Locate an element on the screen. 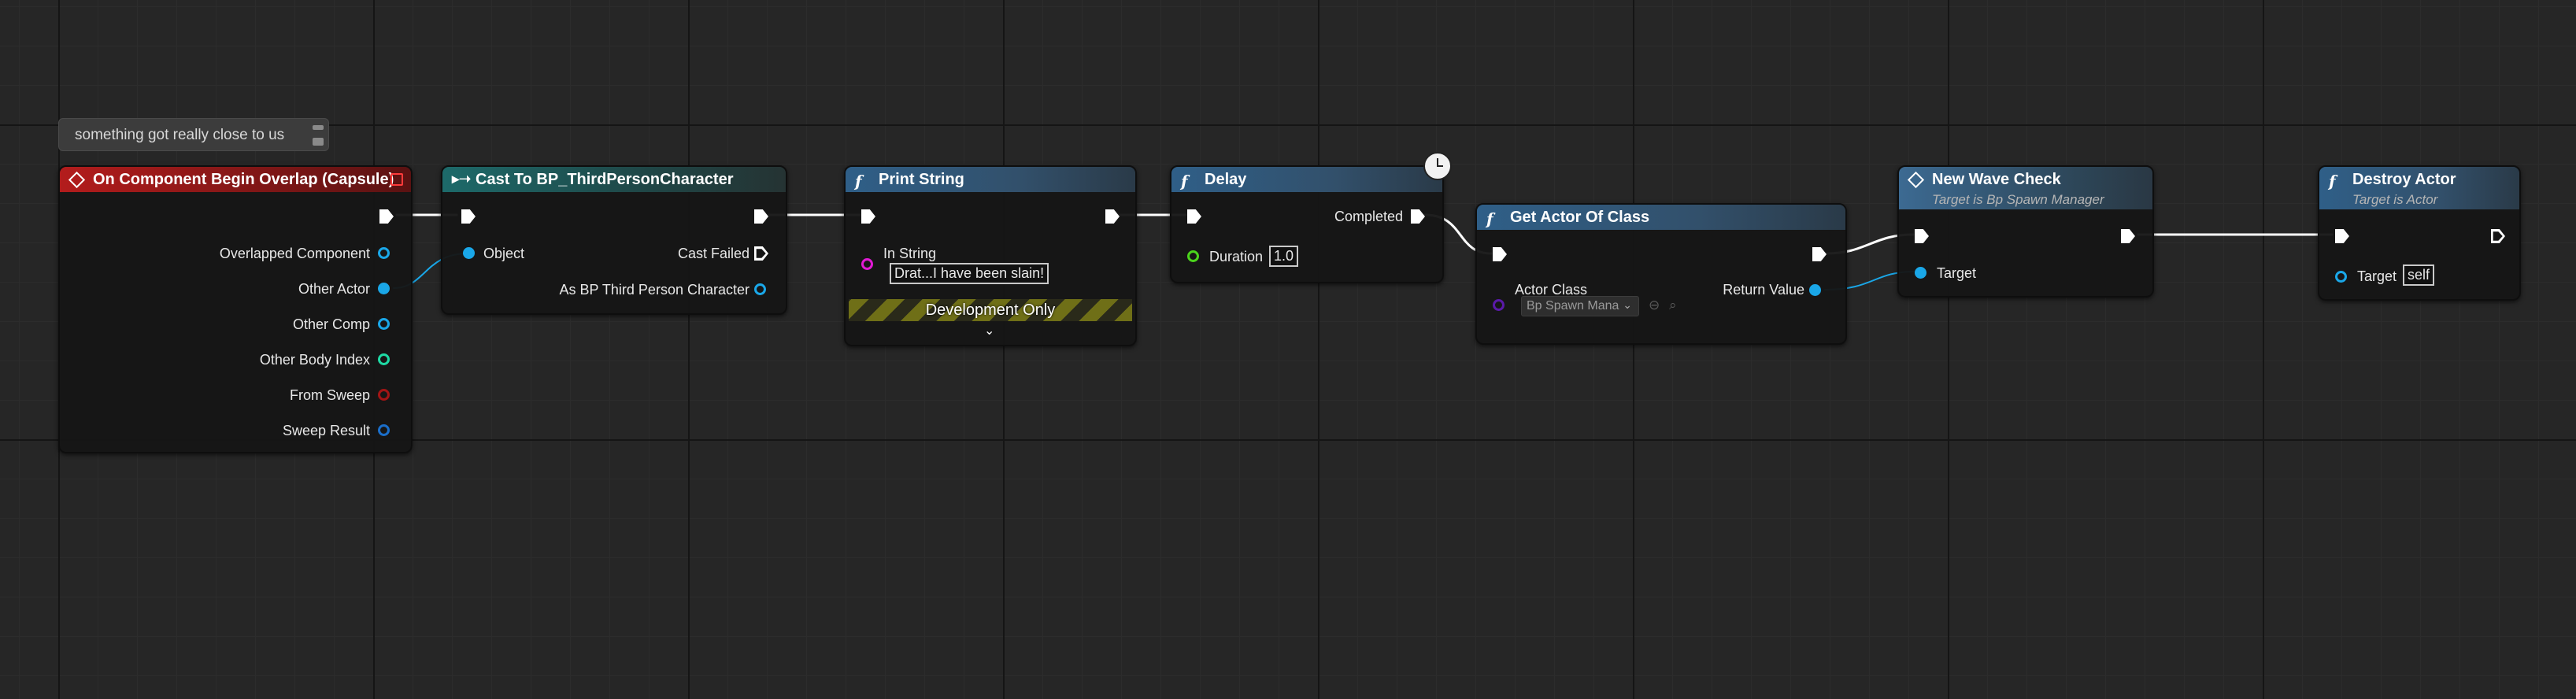 This screenshot has width=2576, height=699. struct-pin-sweep-result is located at coordinates (384, 430).